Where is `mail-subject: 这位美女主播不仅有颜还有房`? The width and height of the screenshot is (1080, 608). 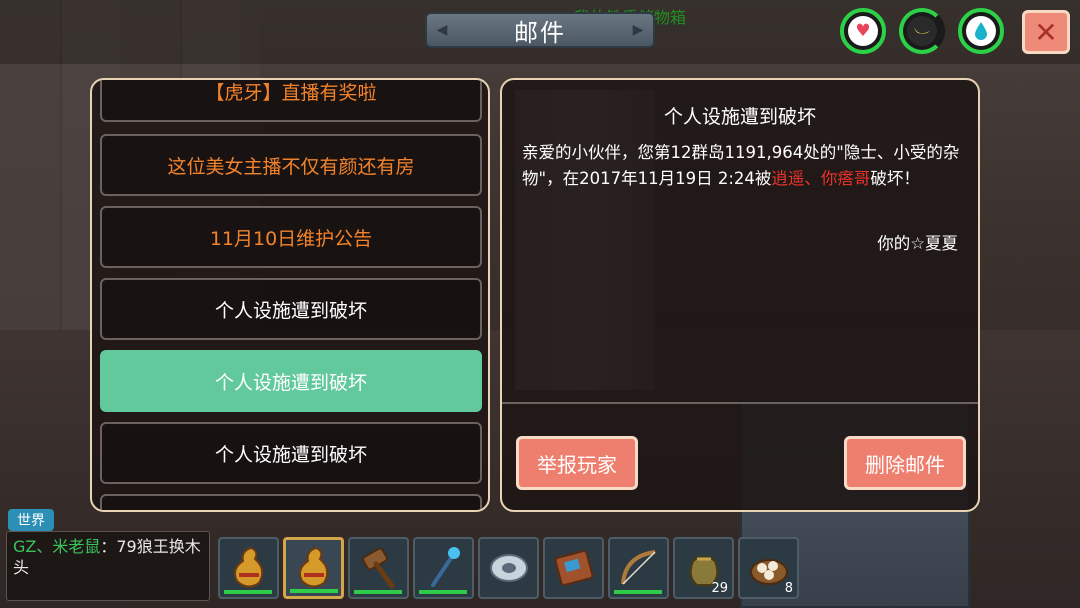 mail-subject: 这位美女主播不仅有颜还有房 is located at coordinates (291, 166).